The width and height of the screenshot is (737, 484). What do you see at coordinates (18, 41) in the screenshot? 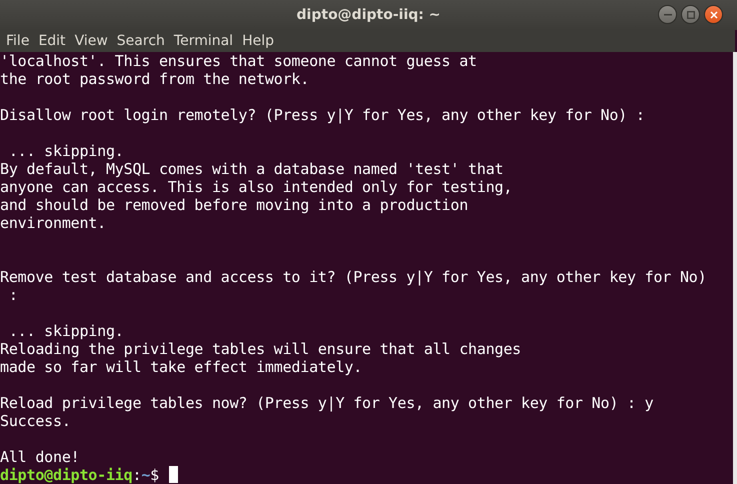
I see `menu-item: File` at bounding box center [18, 41].